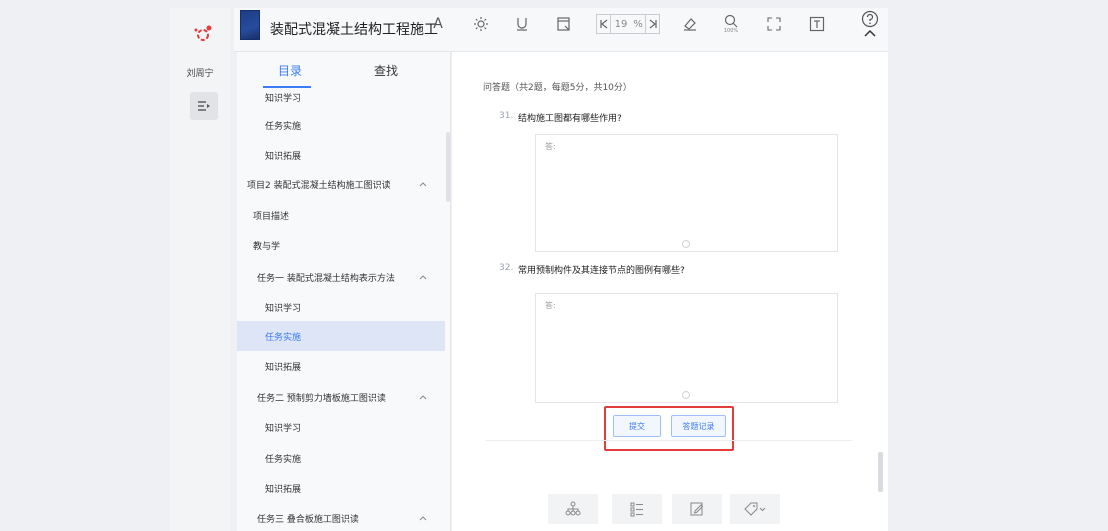 The width and height of the screenshot is (1108, 531). What do you see at coordinates (271, 216) in the screenshot?
I see `toc-item-label: 项目描述` at bounding box center [271, 216].